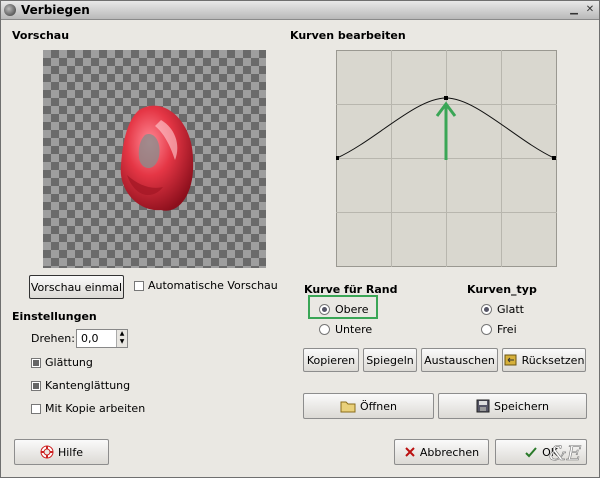 The height and width of the screenshot is (478, 600). I want to click on cancel-button: Abbrechen, so click(441, 452).